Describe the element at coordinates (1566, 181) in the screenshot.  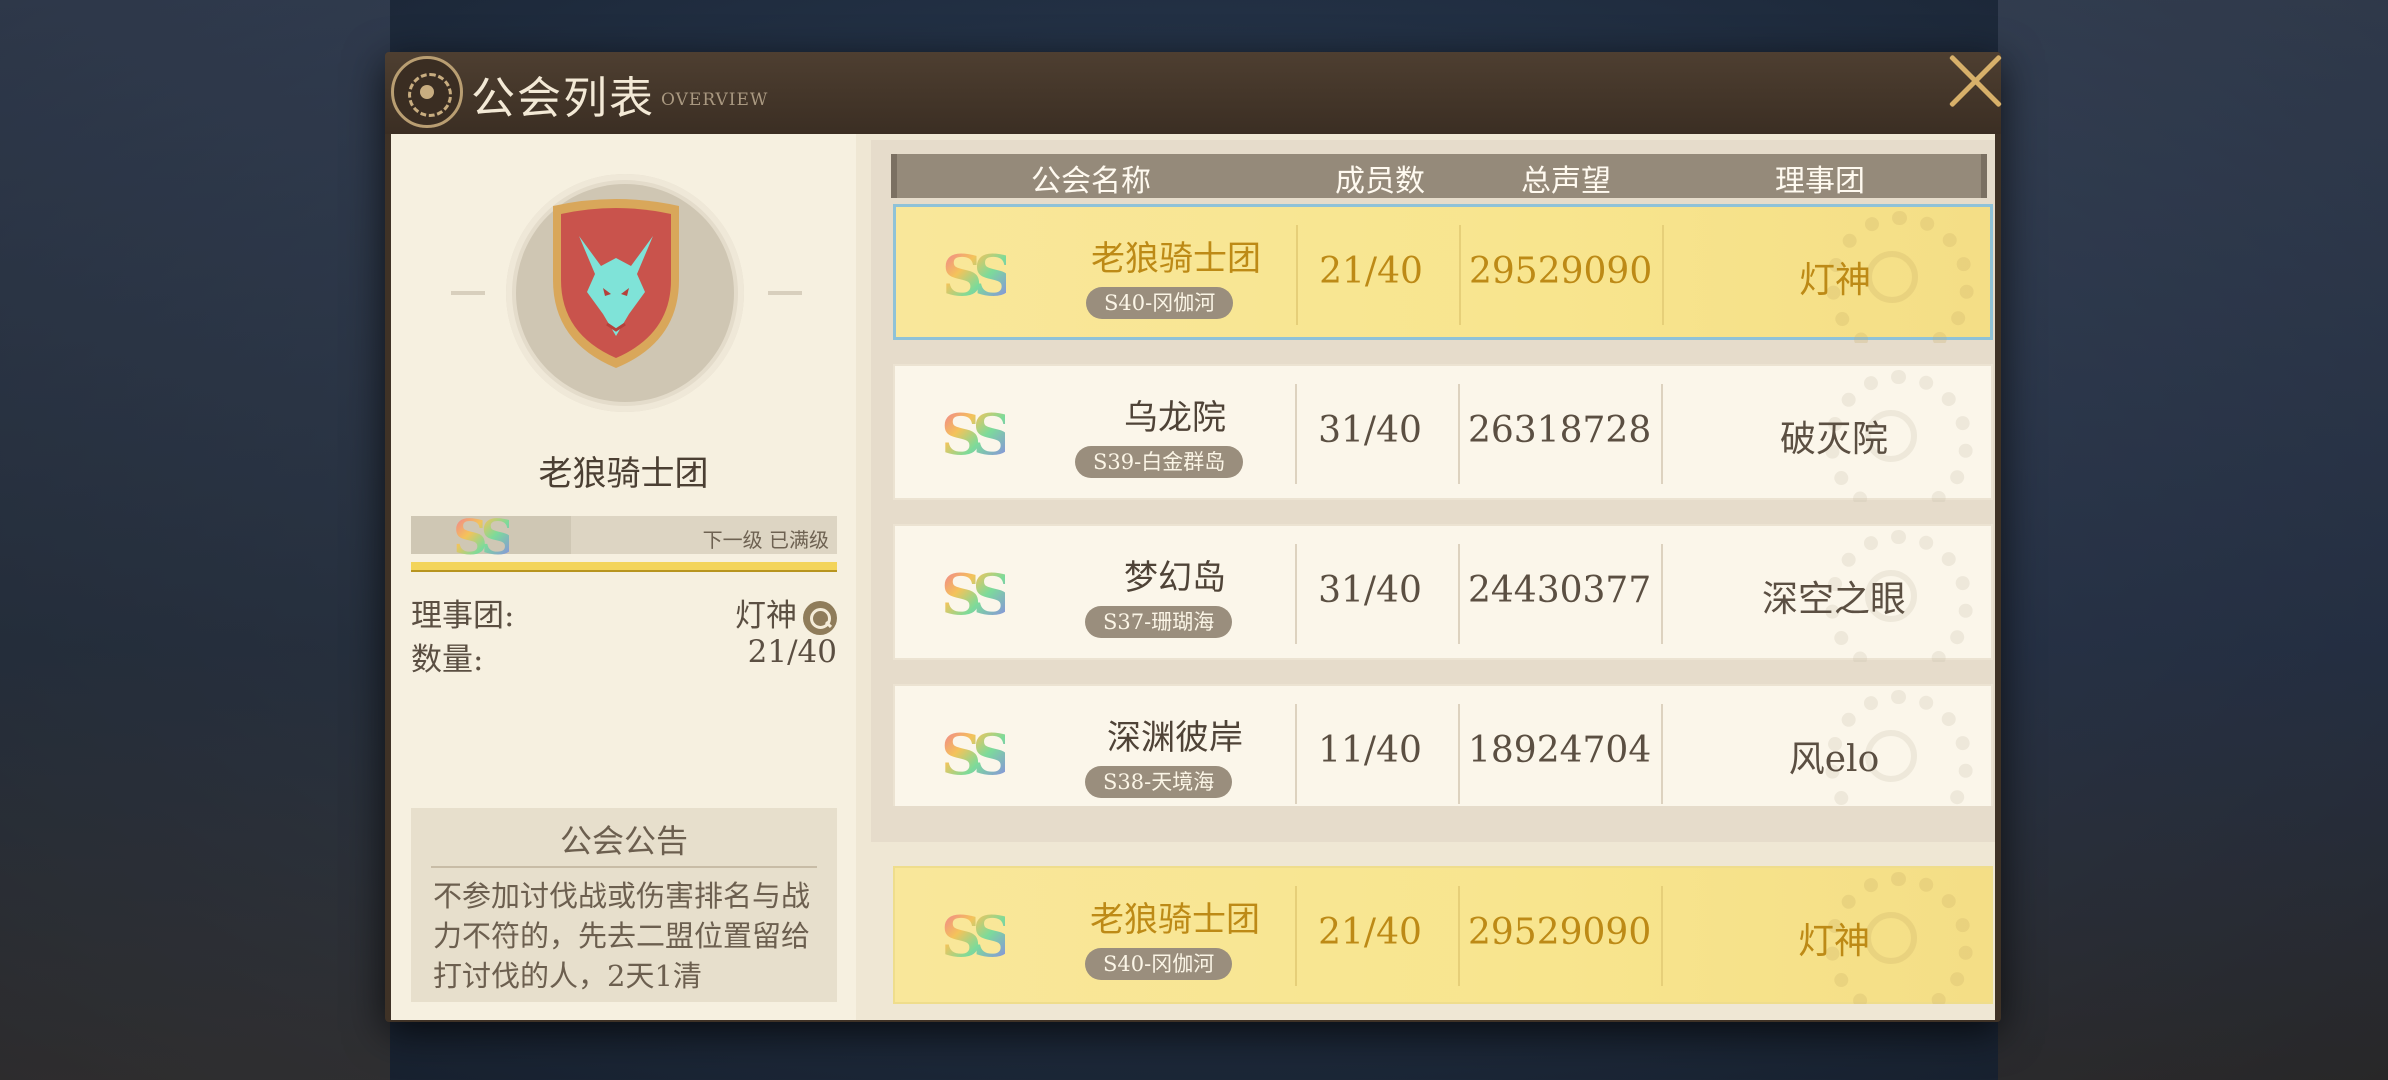
I see `header-prestige: 总声望` at that location.